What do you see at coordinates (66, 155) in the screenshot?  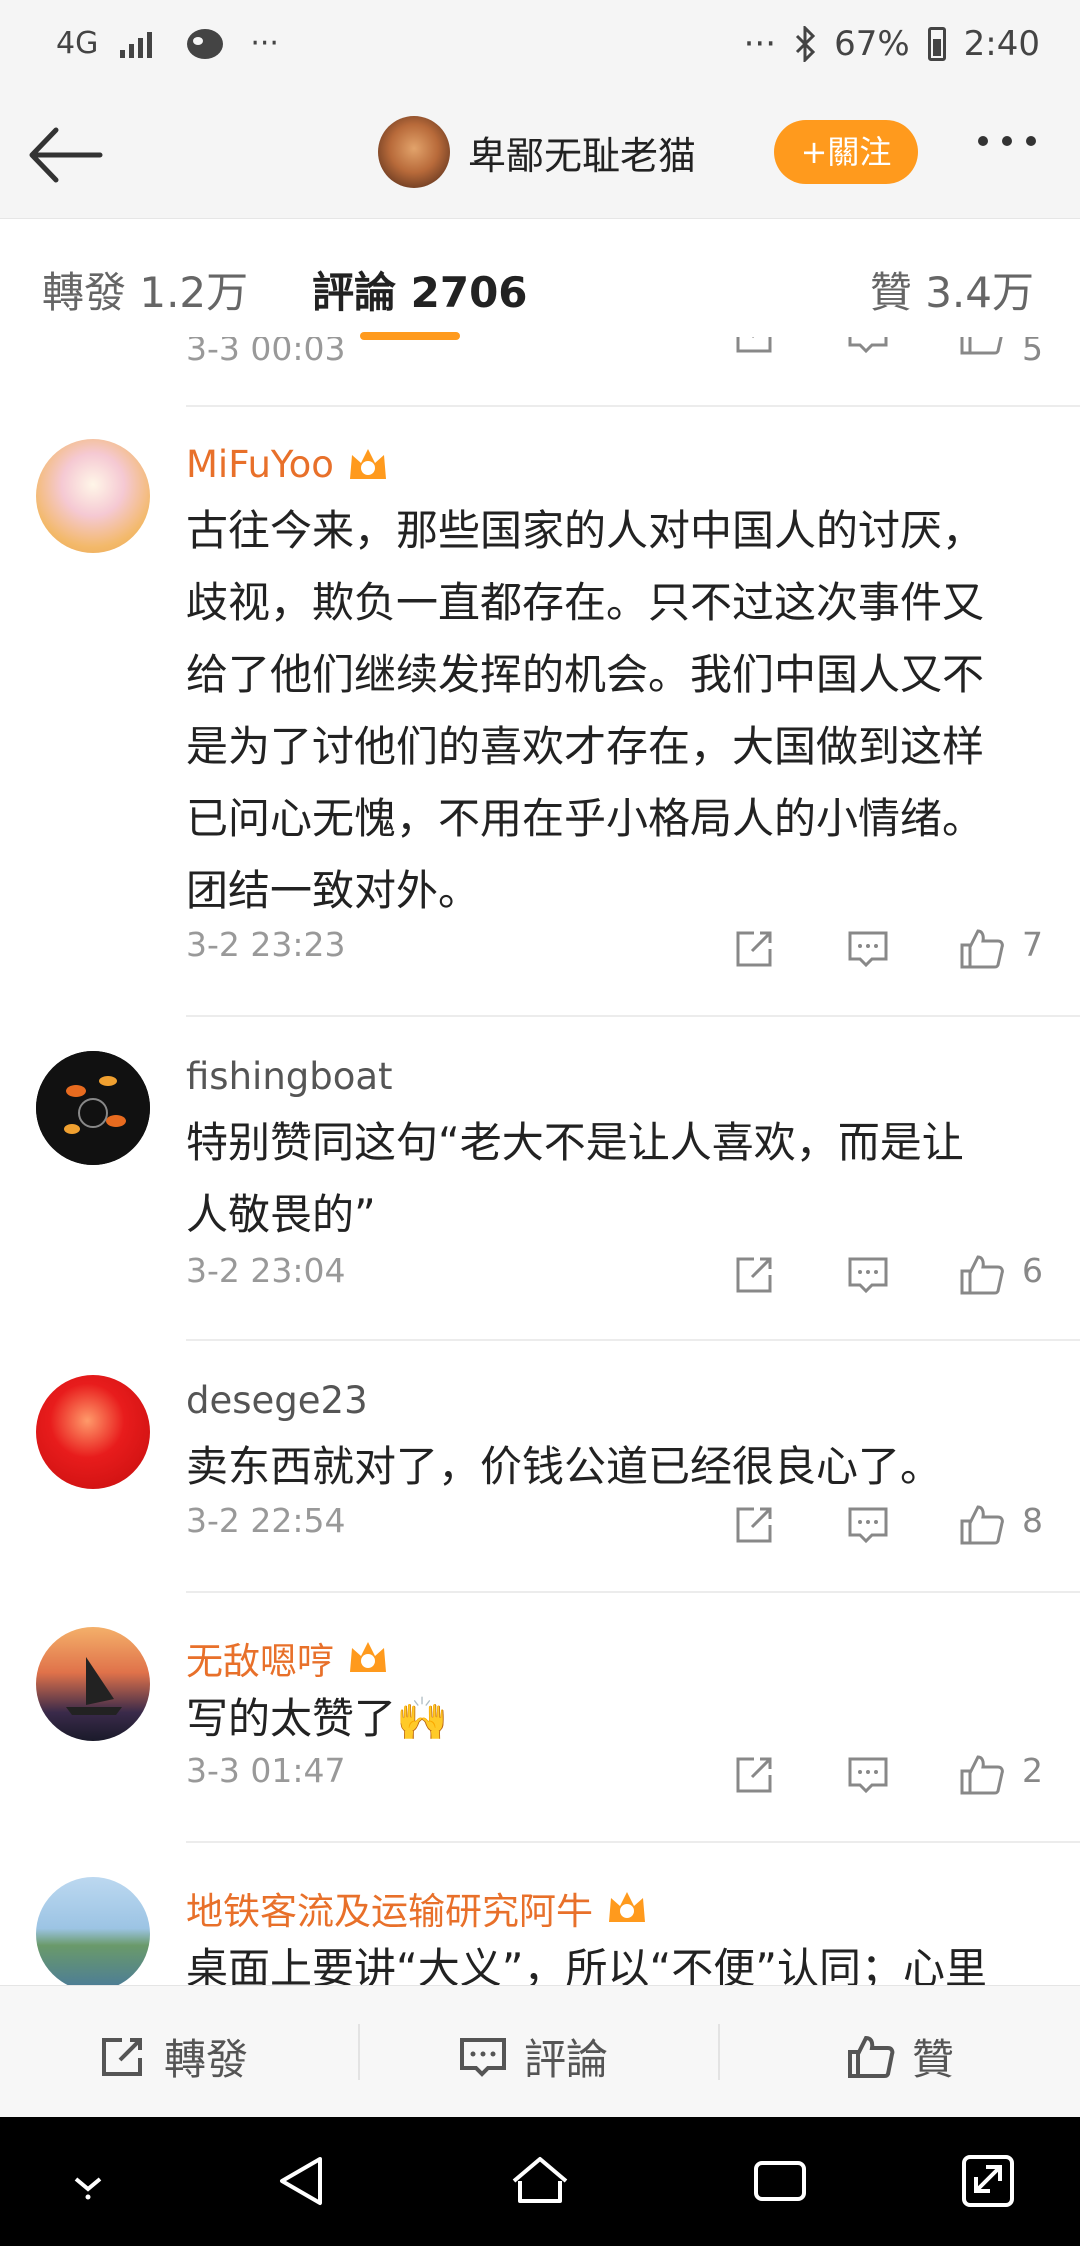 I see `back-arrow-icon` at bounding box center [66, 155].